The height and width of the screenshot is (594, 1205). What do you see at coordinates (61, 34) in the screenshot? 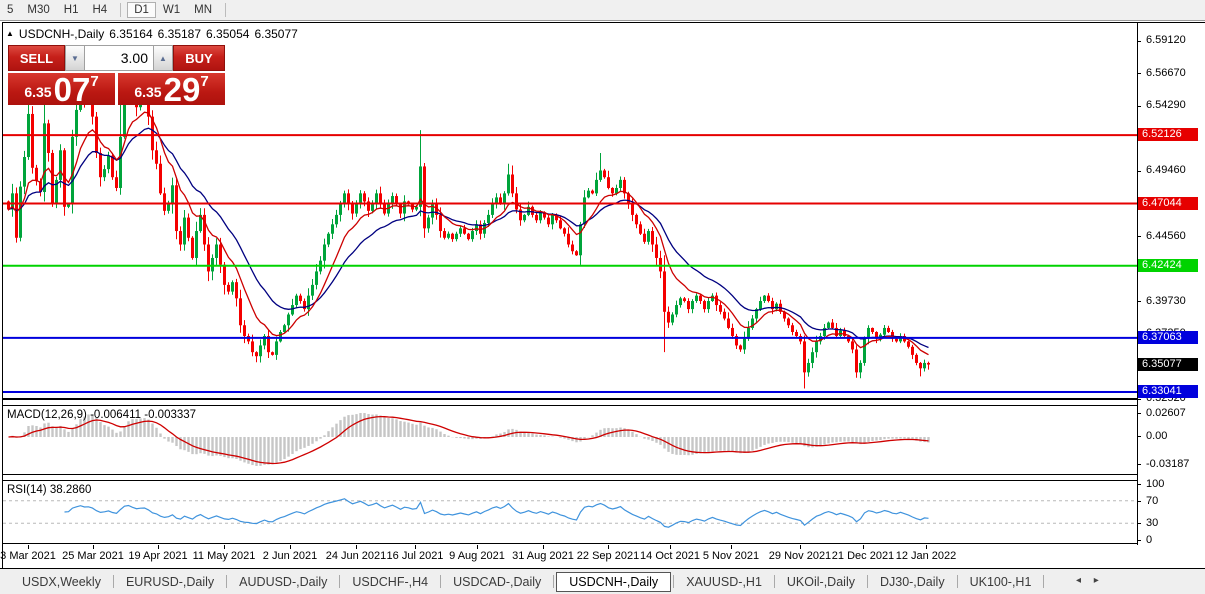
I see `chart-symbol-label: USDCNH-,Daily` at bounding box center [61, 34].